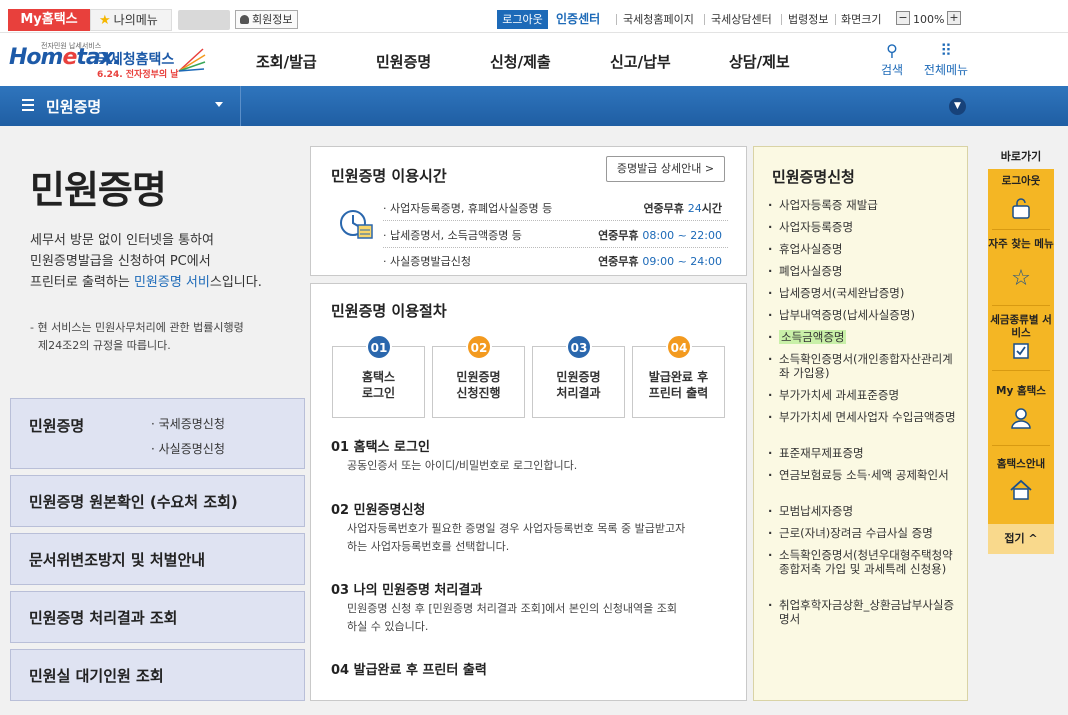 Image resolution: width=1068 pixels, height=715 pixels. I want to click on step-label: 민원증명신청진행, so click(478, 385).